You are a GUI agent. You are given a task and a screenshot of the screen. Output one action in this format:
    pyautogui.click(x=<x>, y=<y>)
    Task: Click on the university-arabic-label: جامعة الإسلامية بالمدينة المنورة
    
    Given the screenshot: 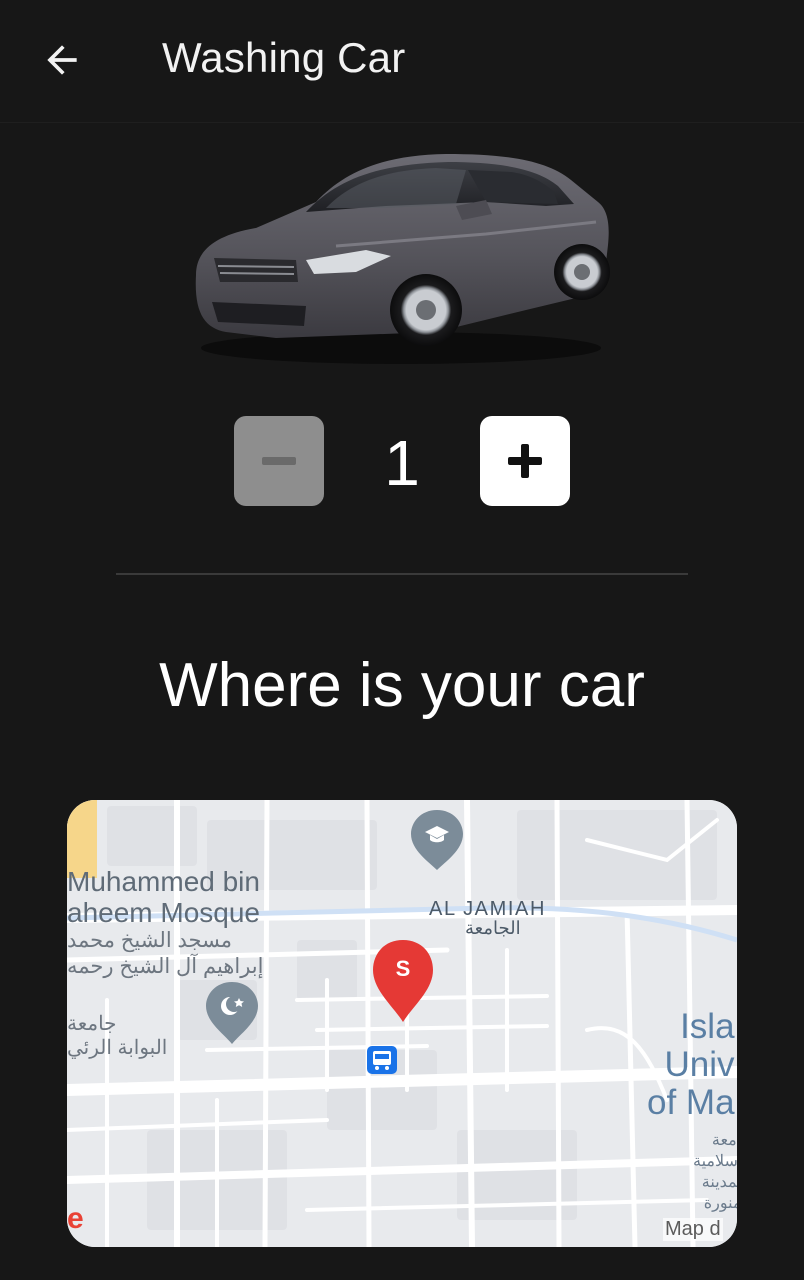 What is the action you would take?
    pyautogui.click(x=715, y=1172)
    